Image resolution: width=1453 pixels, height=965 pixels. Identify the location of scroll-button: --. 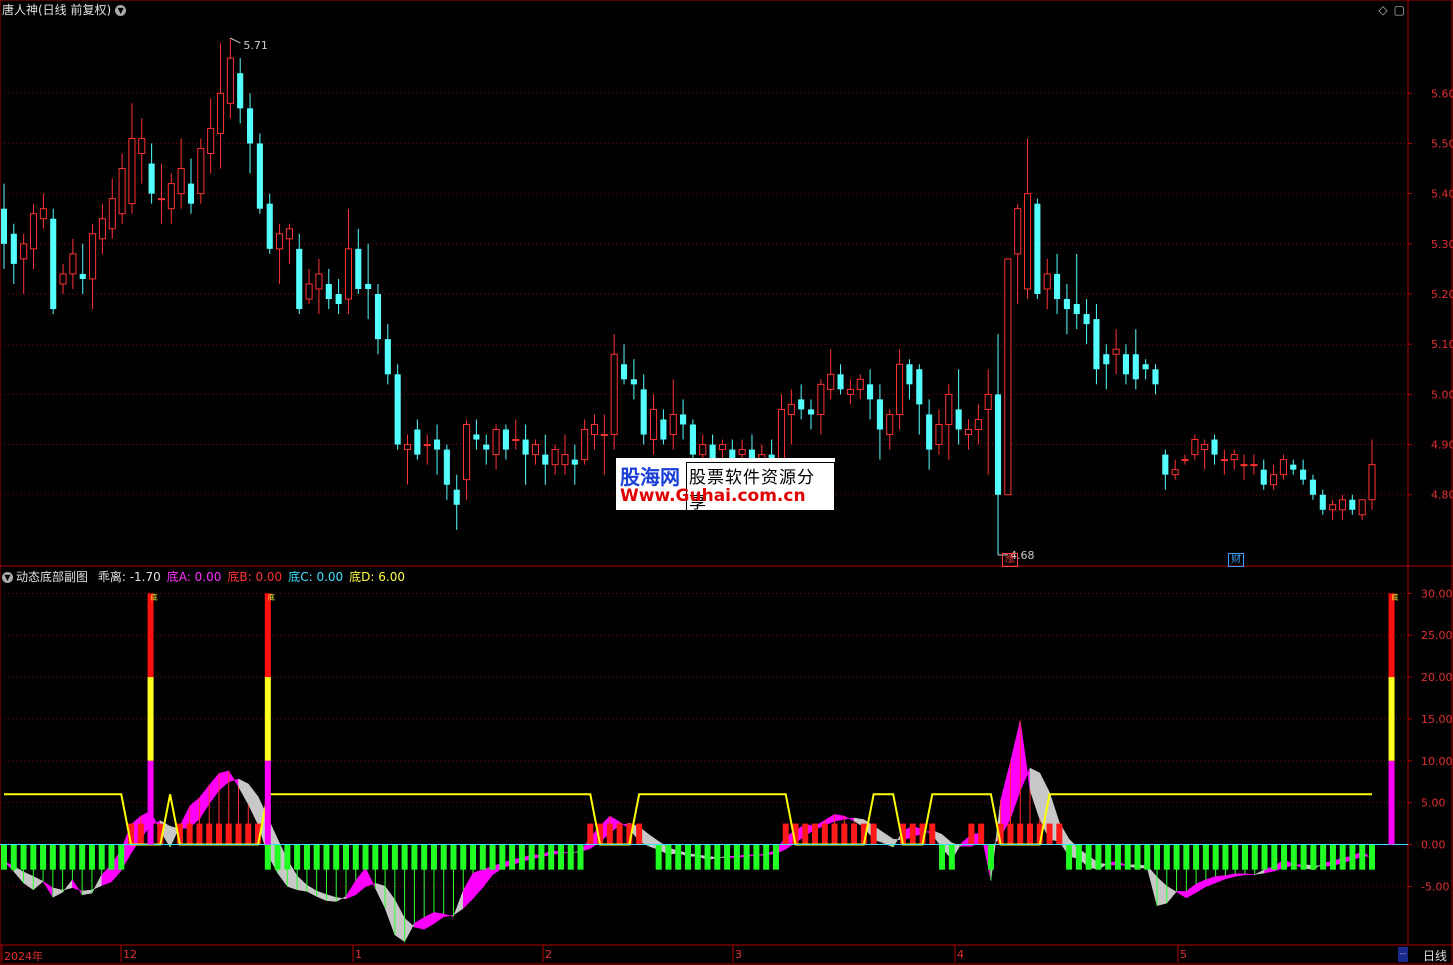
(1403, 954).